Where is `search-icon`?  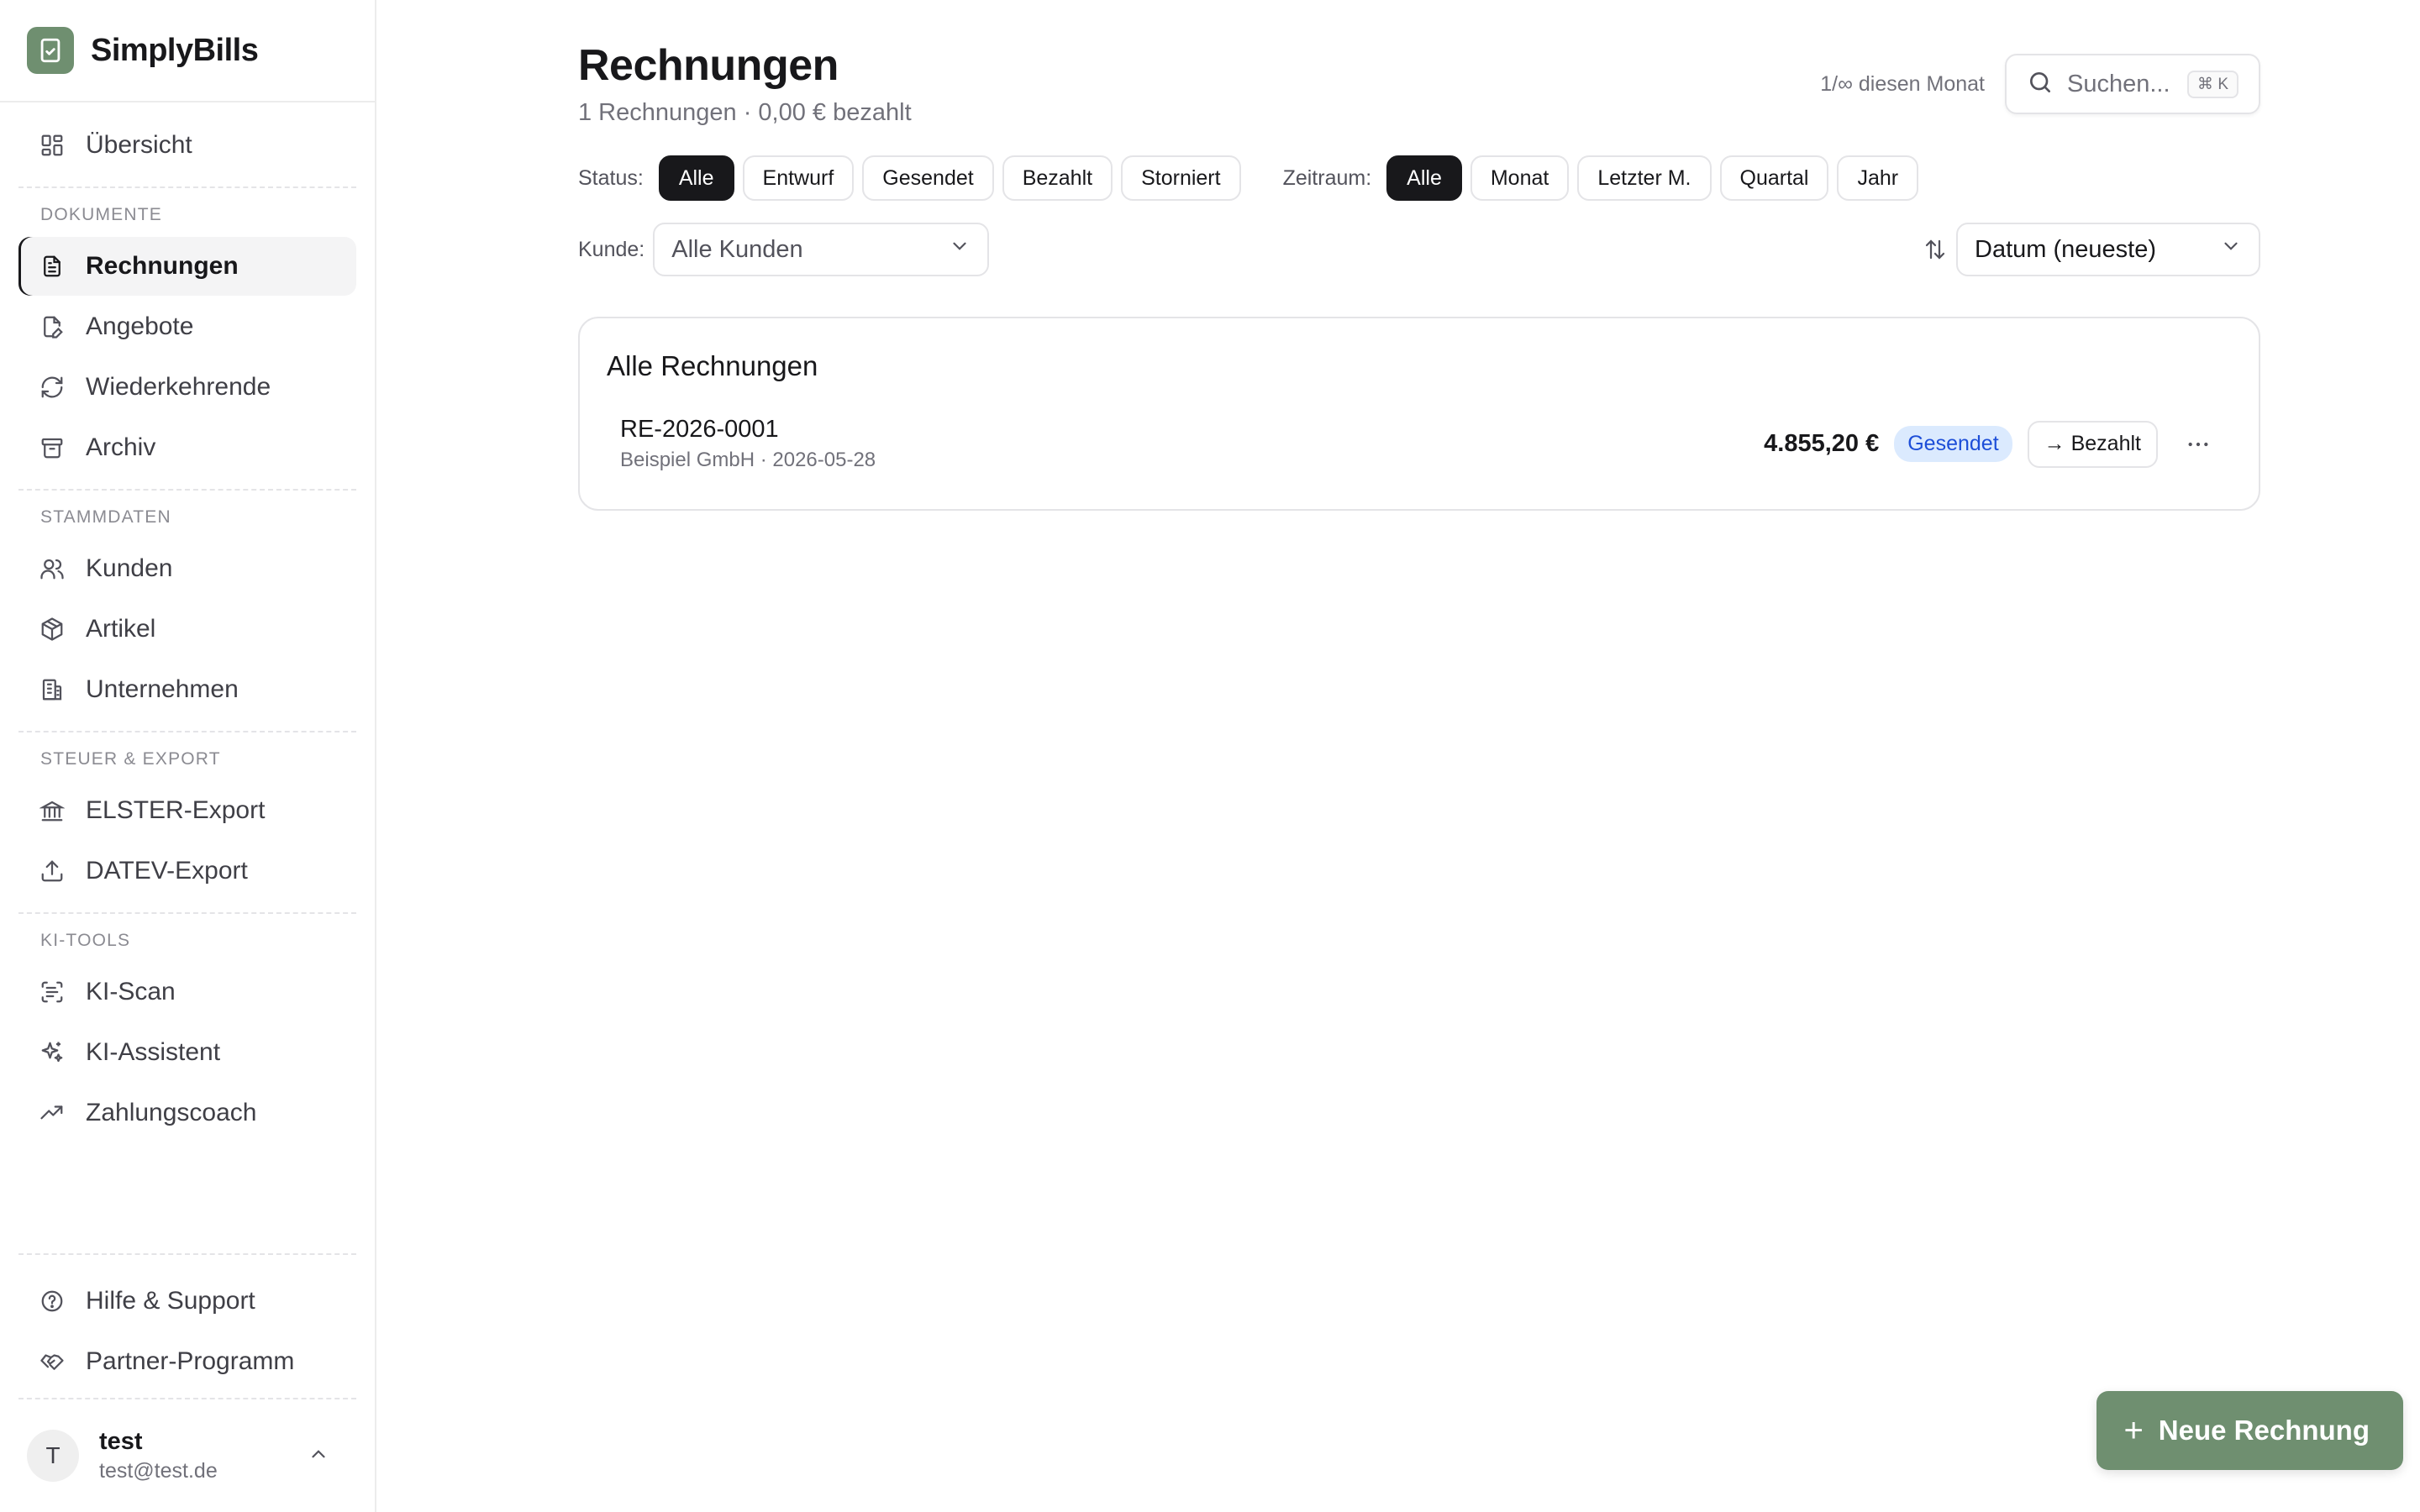
search-icon is located at coordinates (2041, 84).